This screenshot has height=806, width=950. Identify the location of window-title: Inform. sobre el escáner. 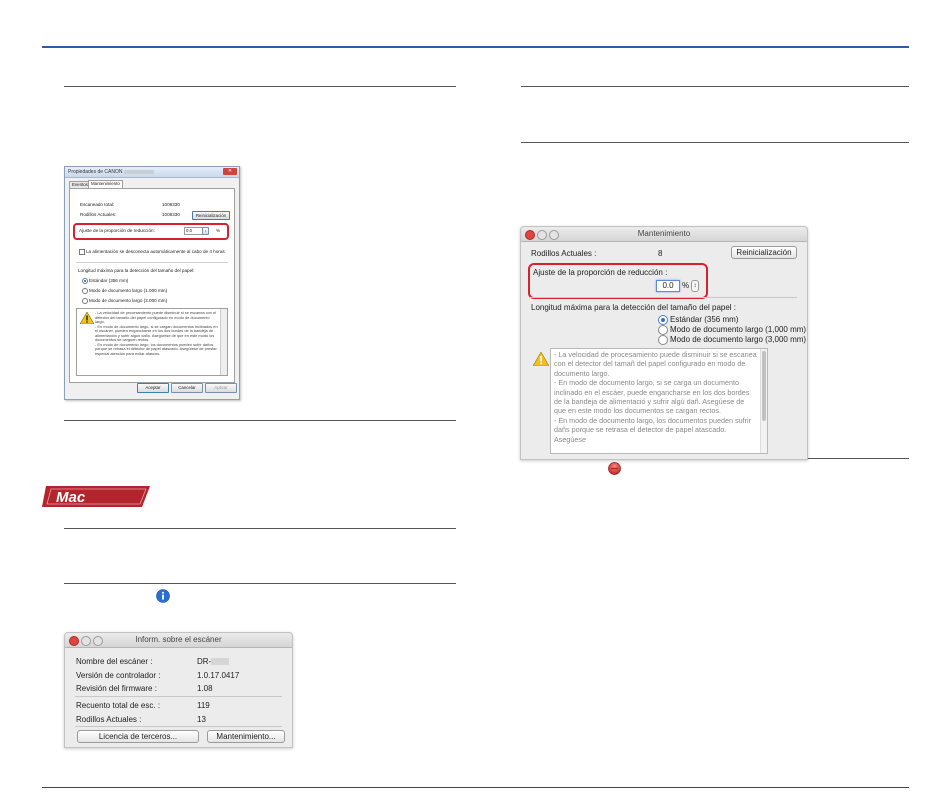
(178, 639).